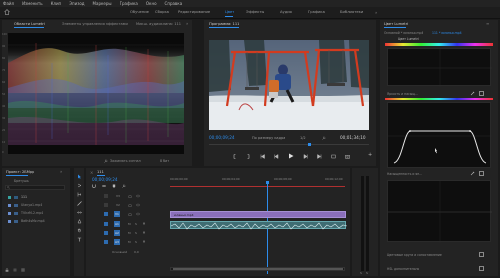  Describe the element at coordinates (100, 172) in the screenshot. I see `timeline-tab: 111` at that location.